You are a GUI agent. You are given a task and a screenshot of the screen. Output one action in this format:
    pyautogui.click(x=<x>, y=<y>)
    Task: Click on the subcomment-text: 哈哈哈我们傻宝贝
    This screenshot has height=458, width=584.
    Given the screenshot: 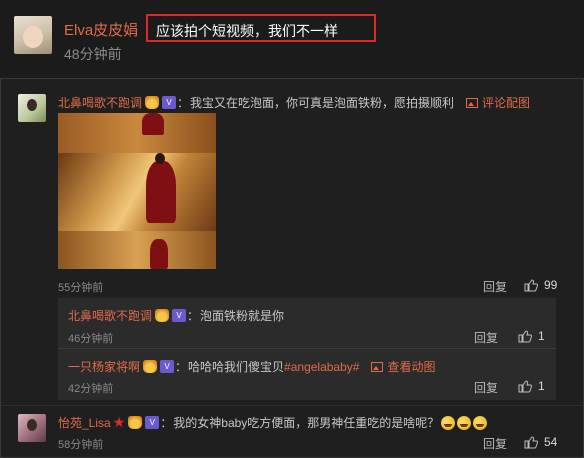 What is the action you would take?
    pyautogui.click(x=236, y=367)
    